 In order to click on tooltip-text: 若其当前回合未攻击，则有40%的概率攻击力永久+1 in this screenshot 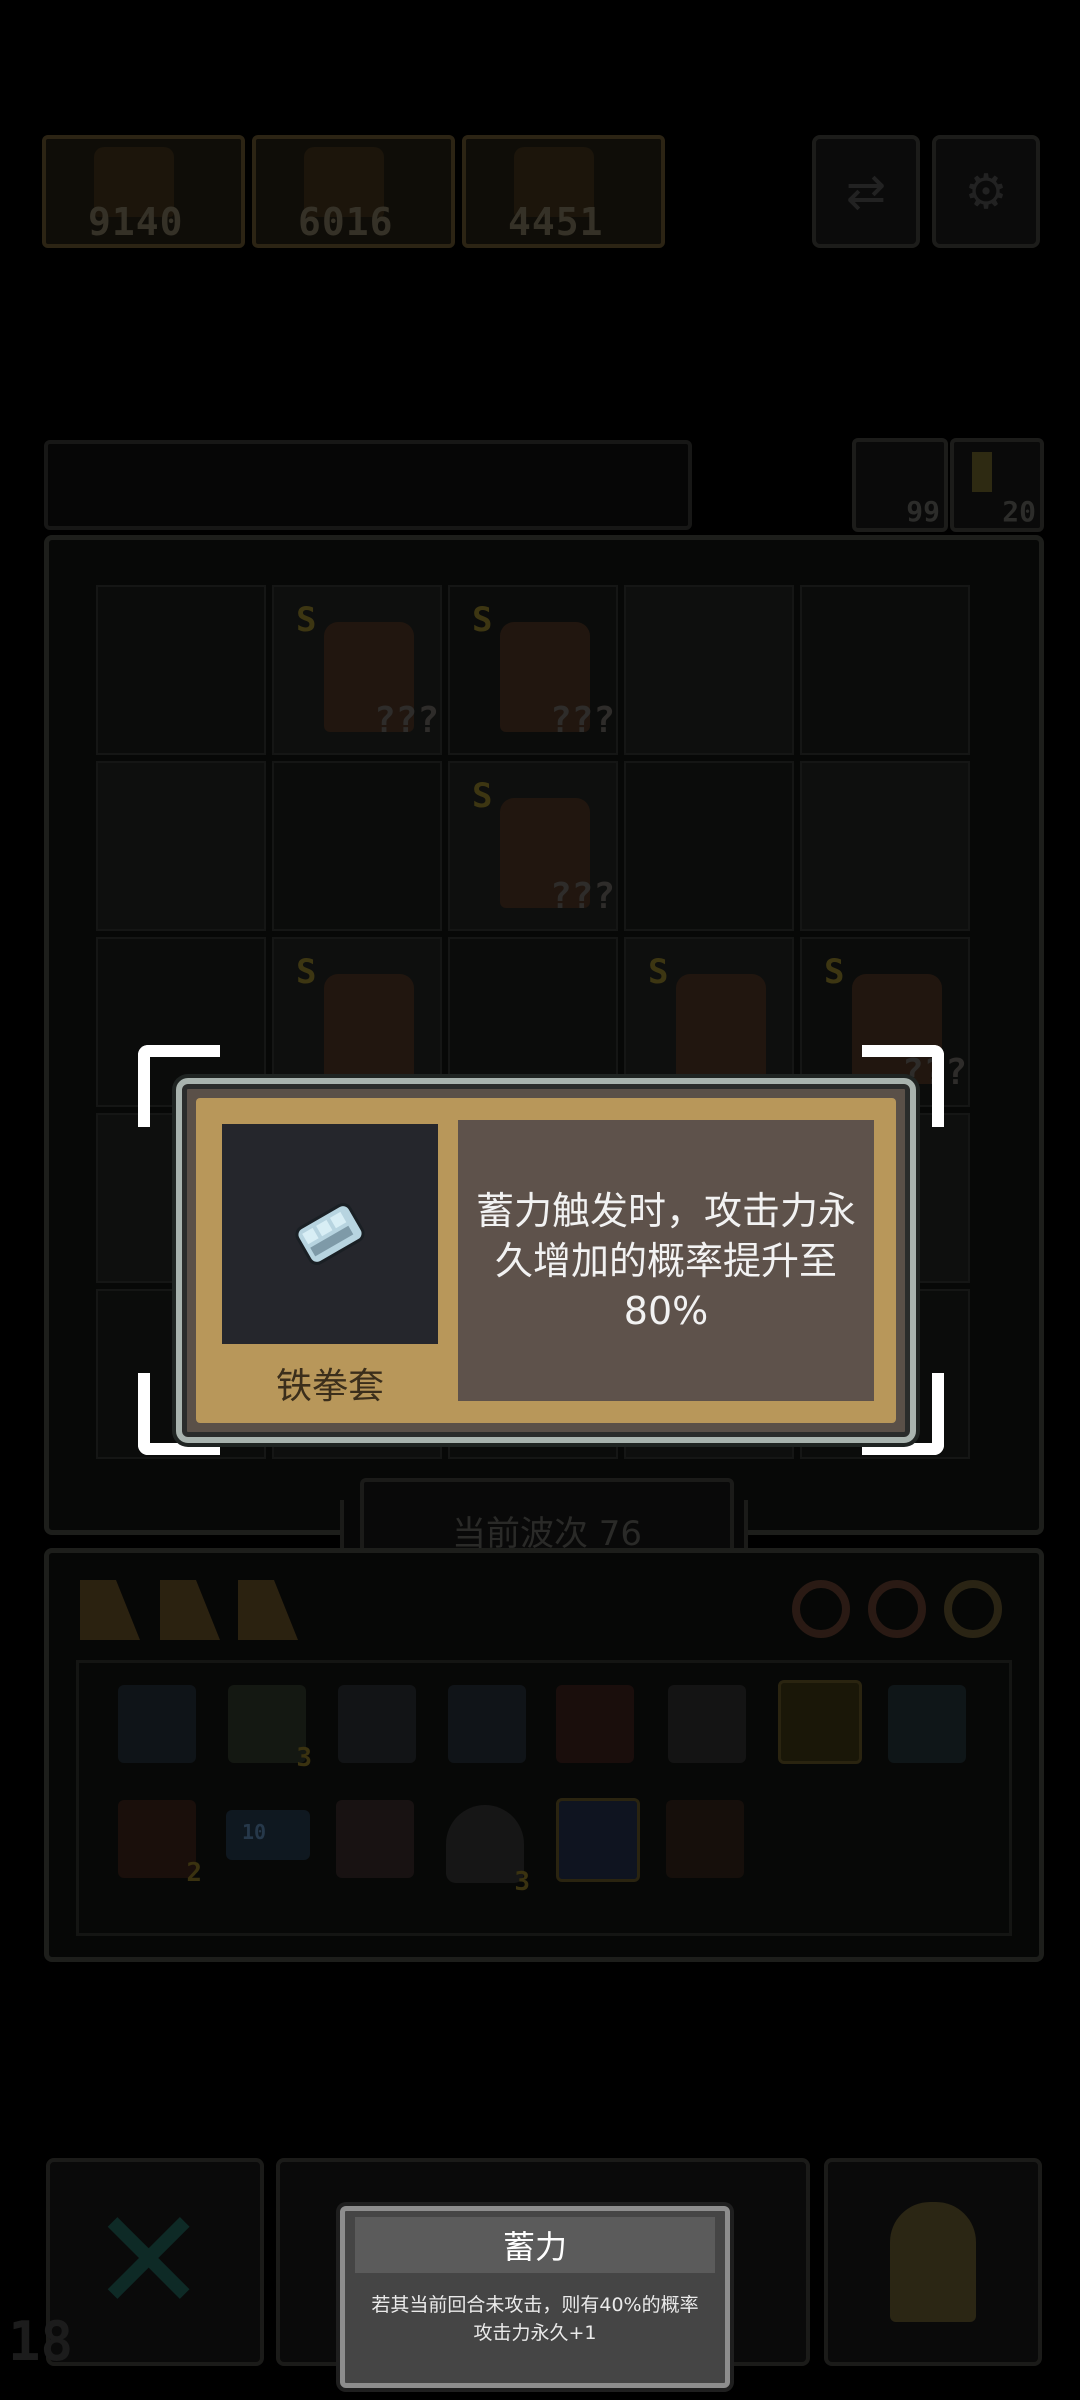, I will do `click(535, 2319)`.